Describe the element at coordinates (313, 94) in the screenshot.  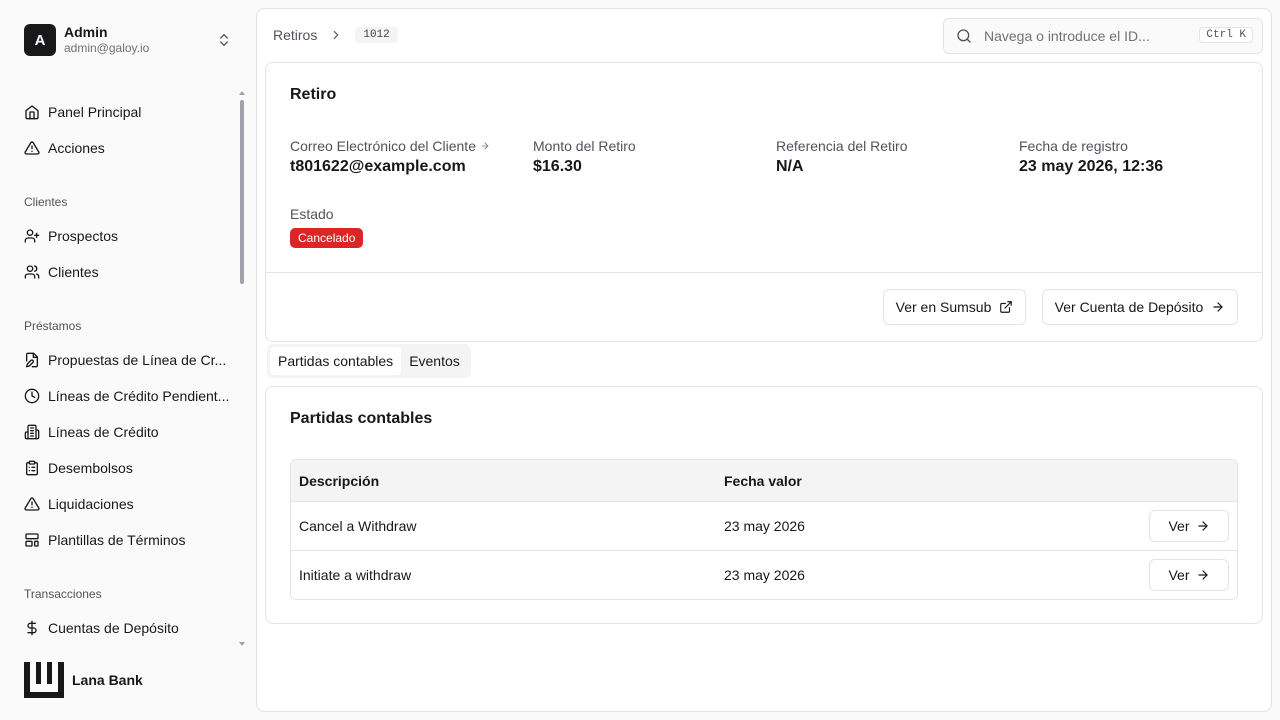
I see `withdrawal-title: Retiro` at that location.